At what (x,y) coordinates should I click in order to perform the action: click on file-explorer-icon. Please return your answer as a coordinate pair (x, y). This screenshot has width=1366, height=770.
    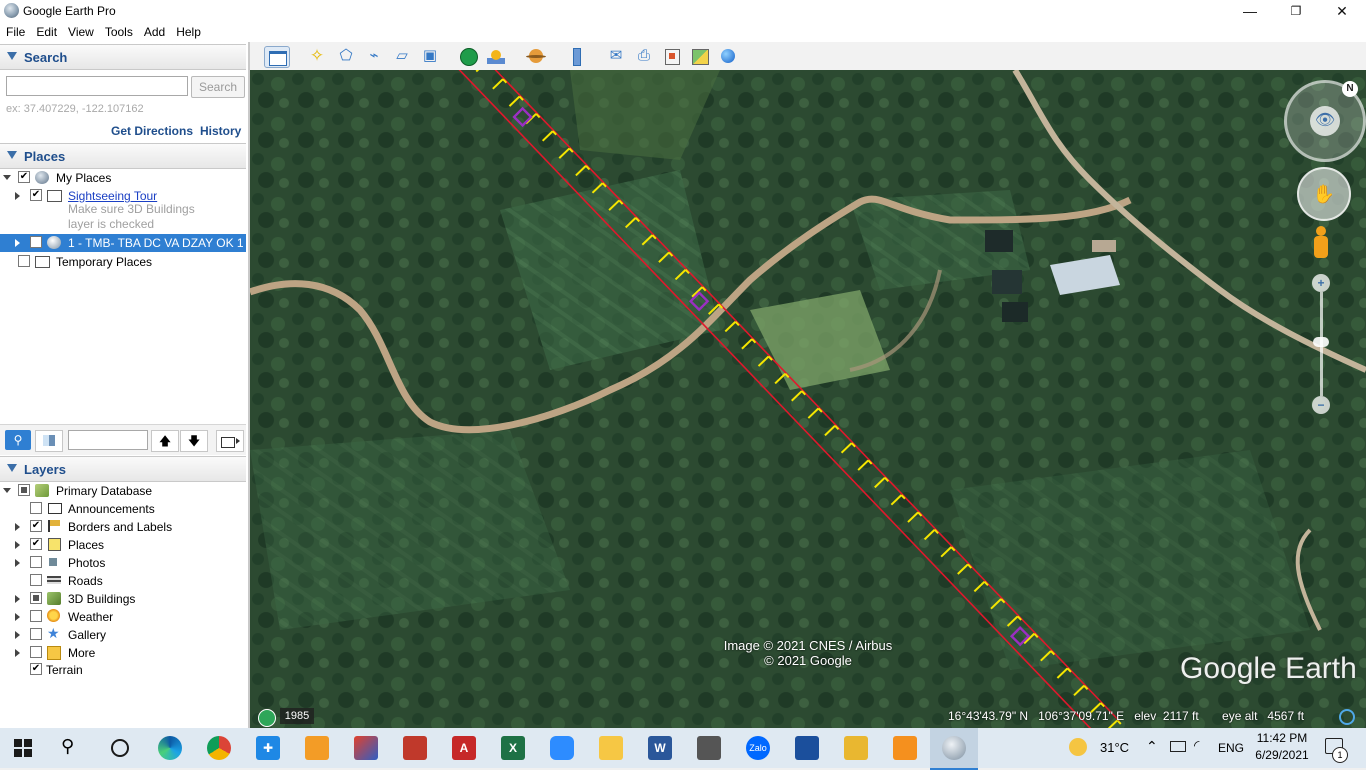
    Looking at the image, I should click on (611, 748).